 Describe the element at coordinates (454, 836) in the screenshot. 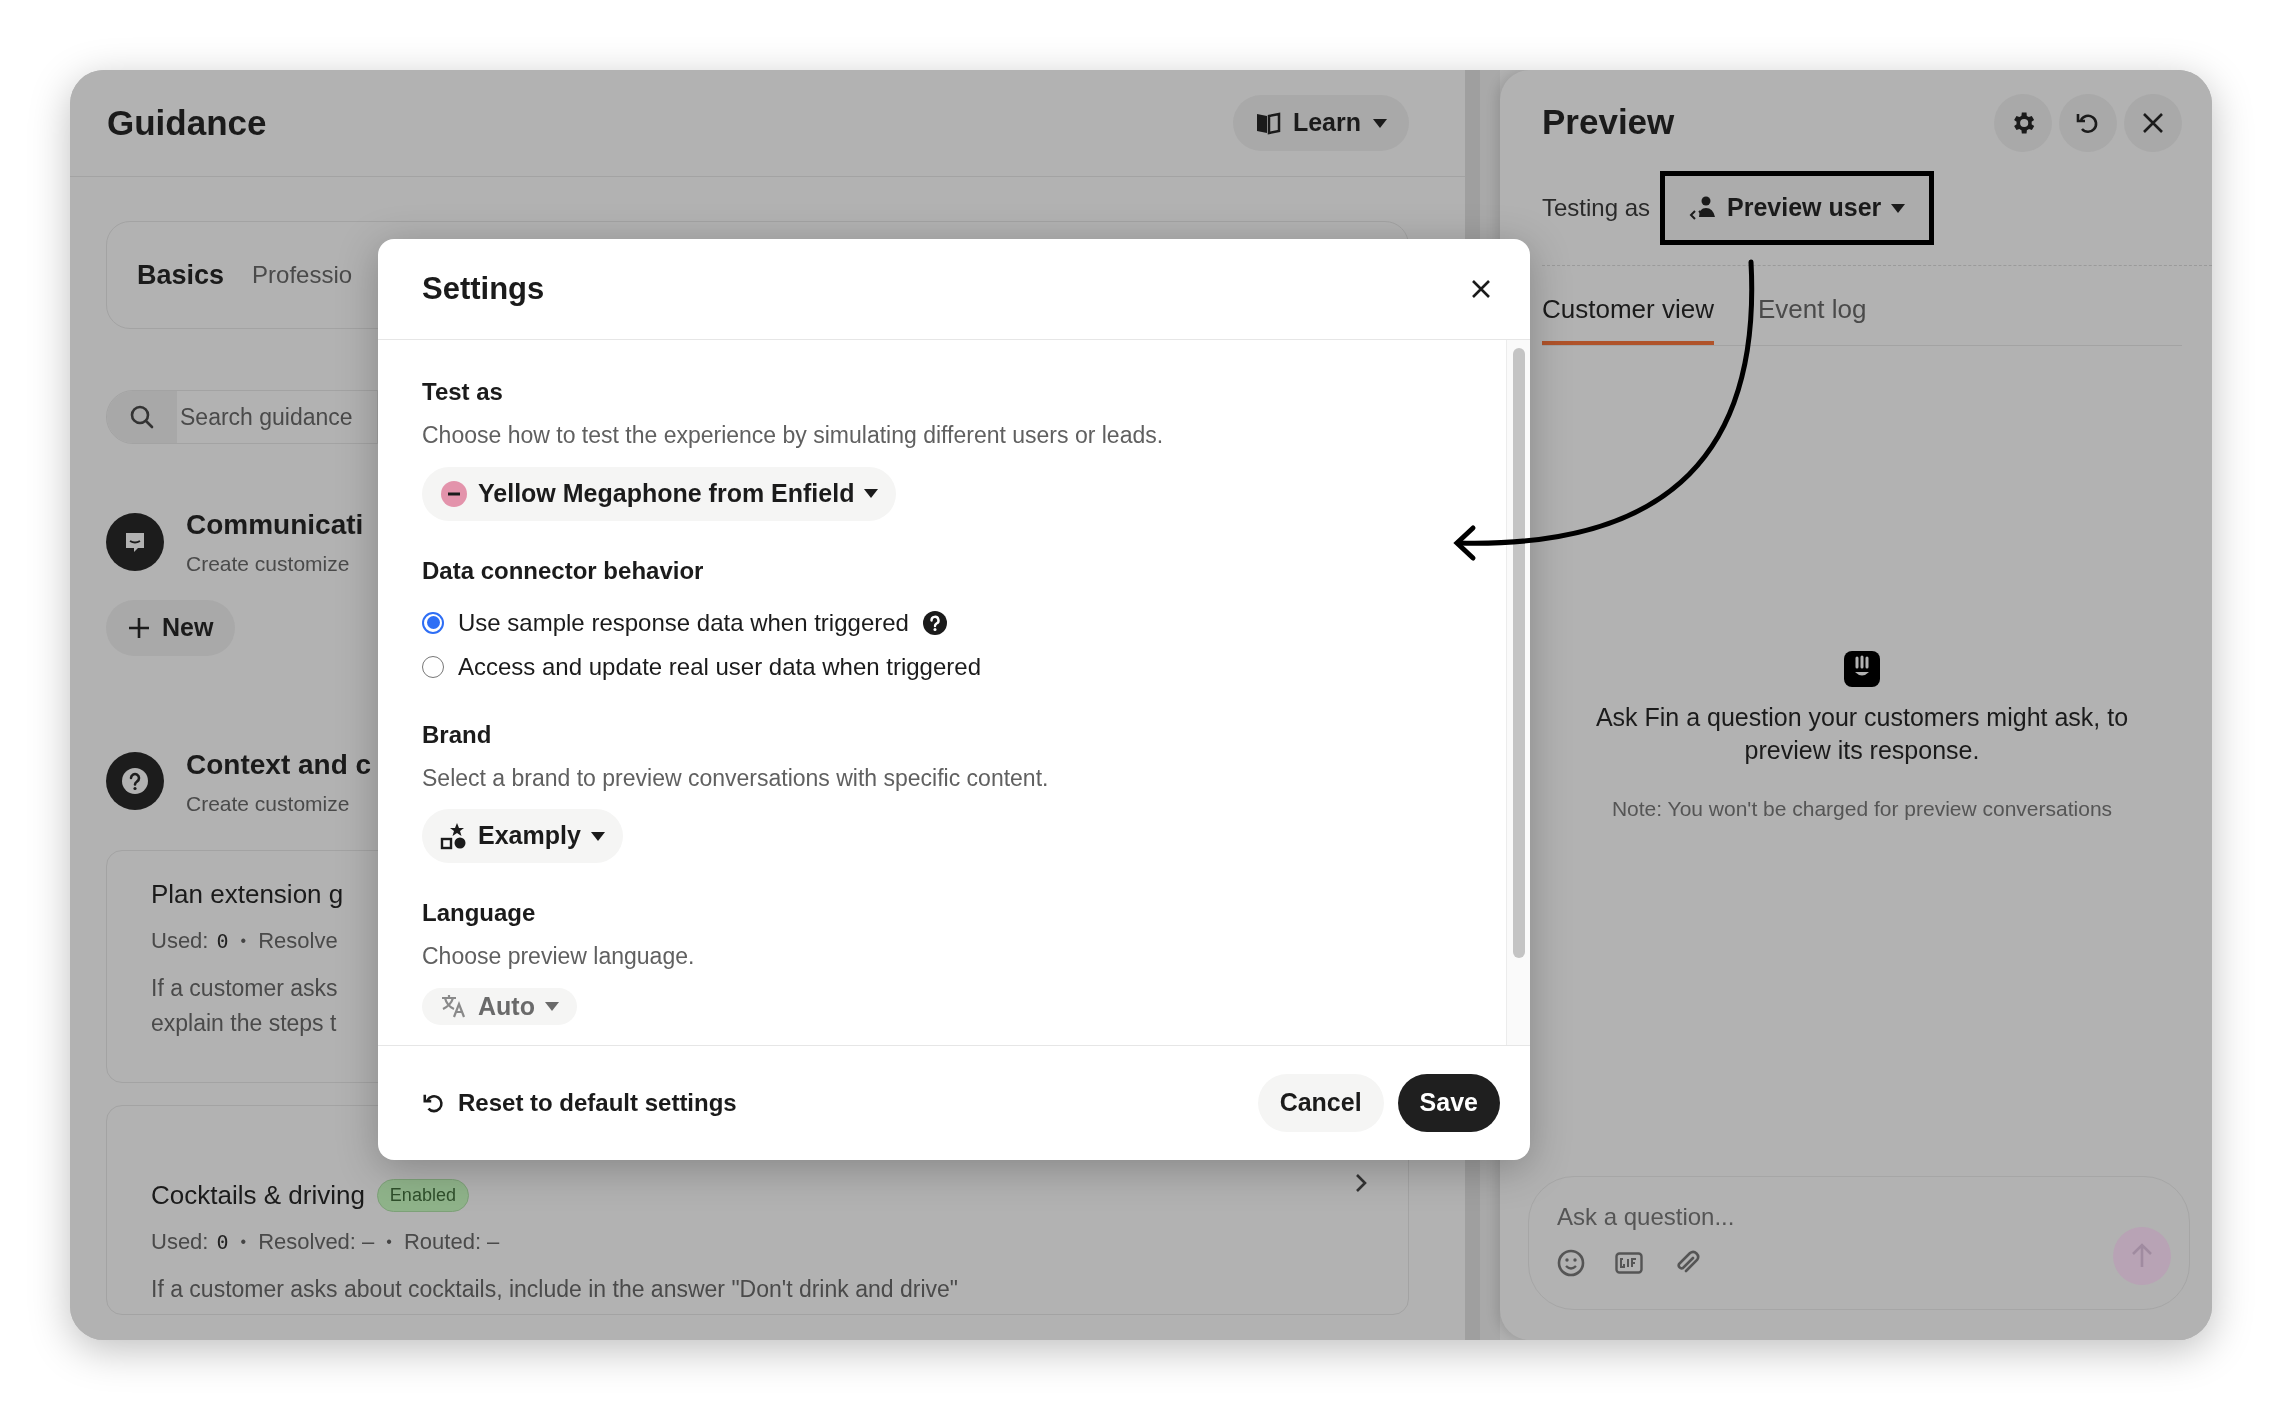

I see `shapes-icon` at that location.